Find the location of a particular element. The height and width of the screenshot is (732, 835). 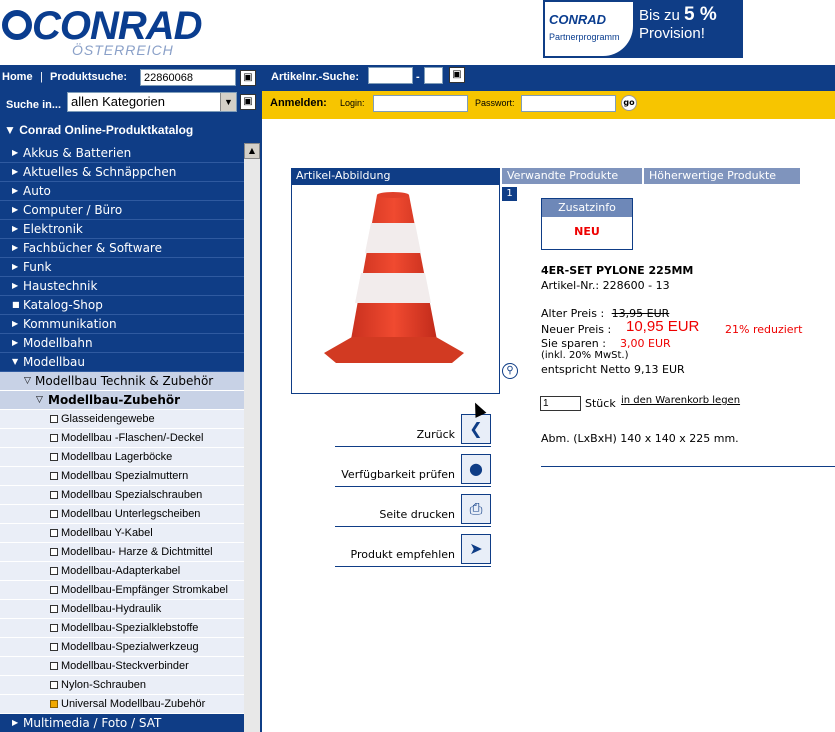

category-binoculars-icon: ▣ is located at coordinates (248, 102).